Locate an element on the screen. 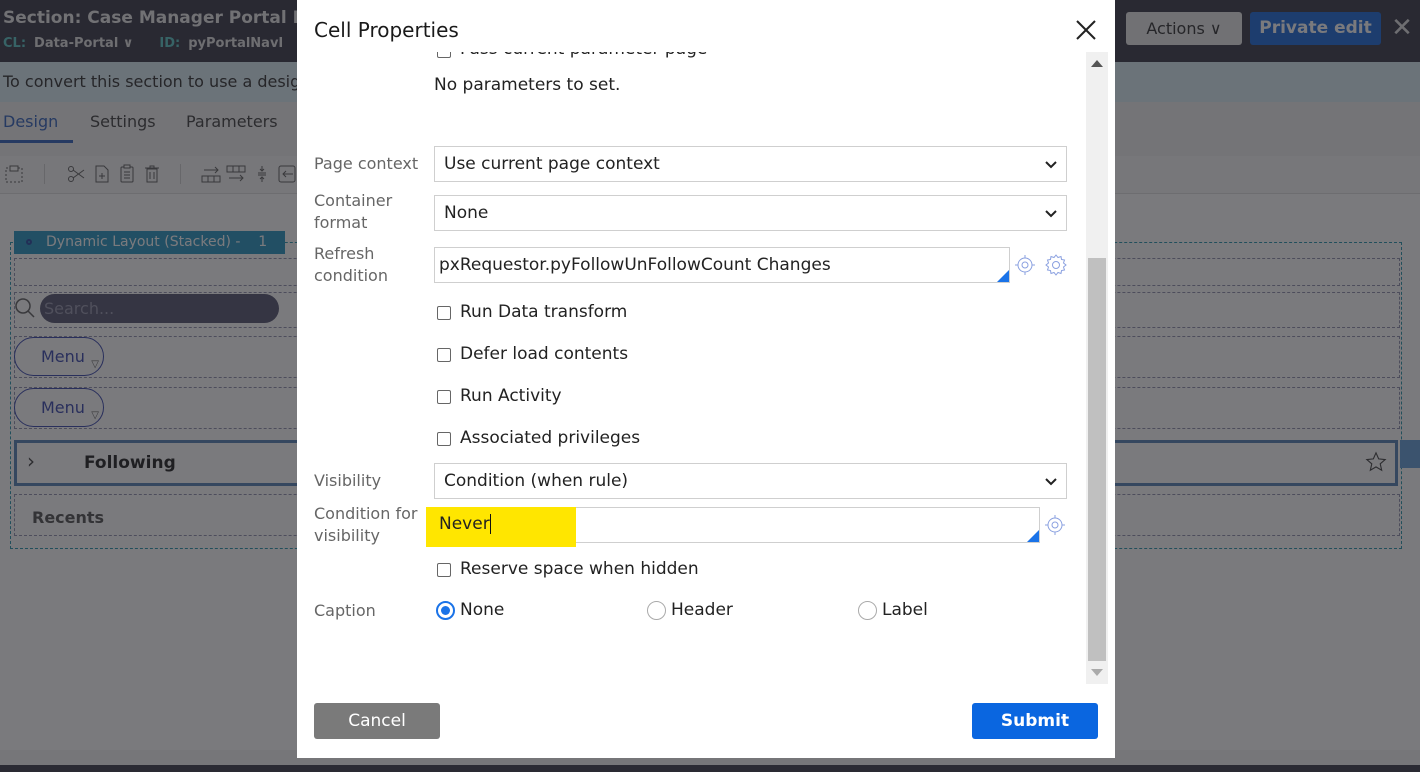 The height and width of the screenshot is (772, 1420). page-context-select: Use current page context is located at coordinates (750, 164).